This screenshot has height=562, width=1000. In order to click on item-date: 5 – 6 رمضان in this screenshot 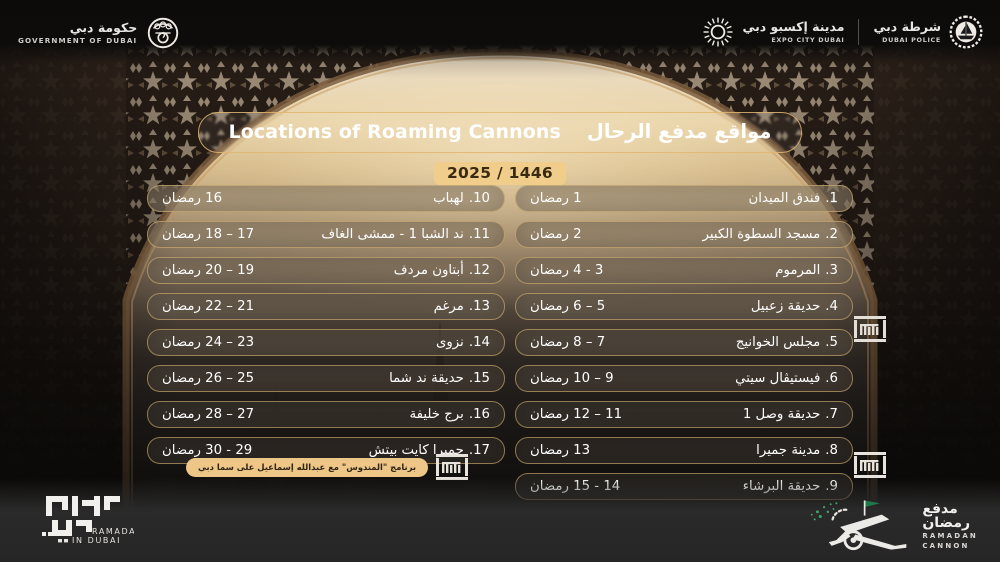, I will do `click(568, 306)`.